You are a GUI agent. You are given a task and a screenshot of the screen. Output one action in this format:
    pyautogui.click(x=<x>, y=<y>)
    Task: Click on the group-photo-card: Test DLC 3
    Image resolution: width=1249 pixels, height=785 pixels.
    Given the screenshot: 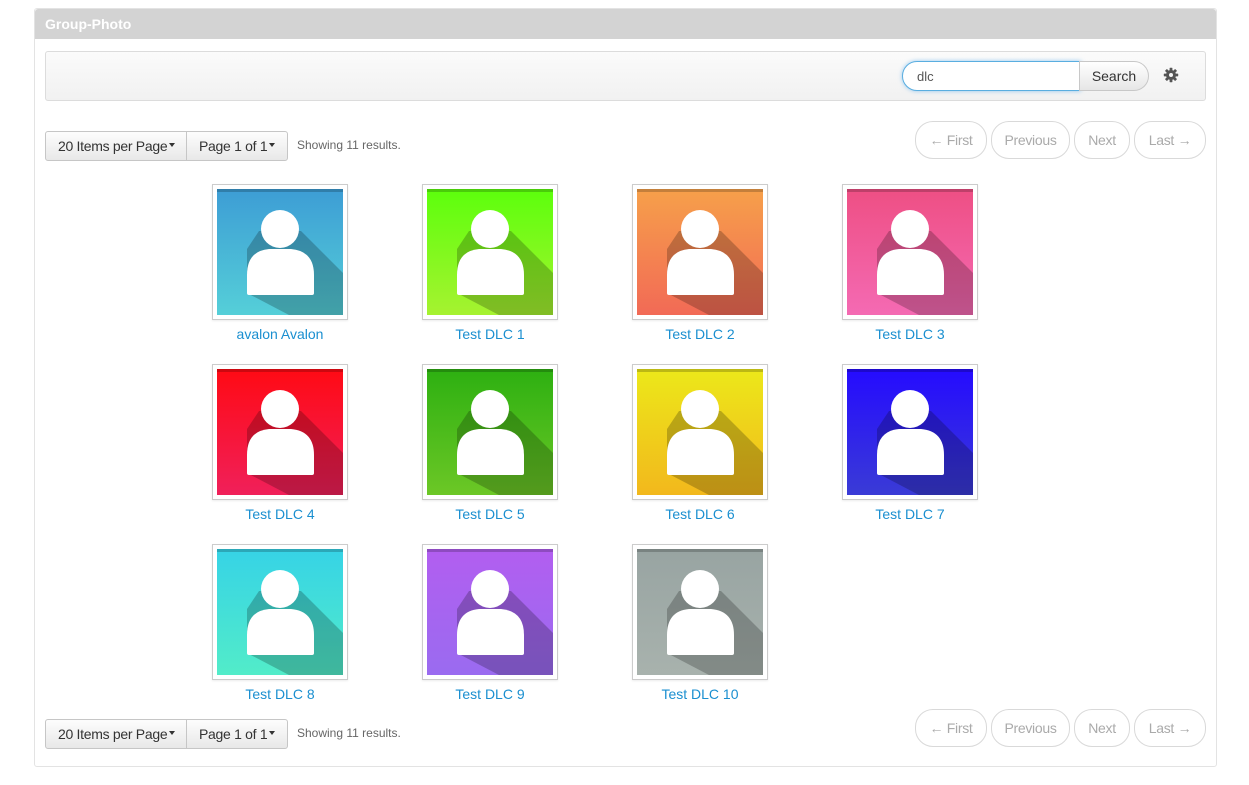 What is the action you would take?
    pyautogui.click(x=910, y=263)
    